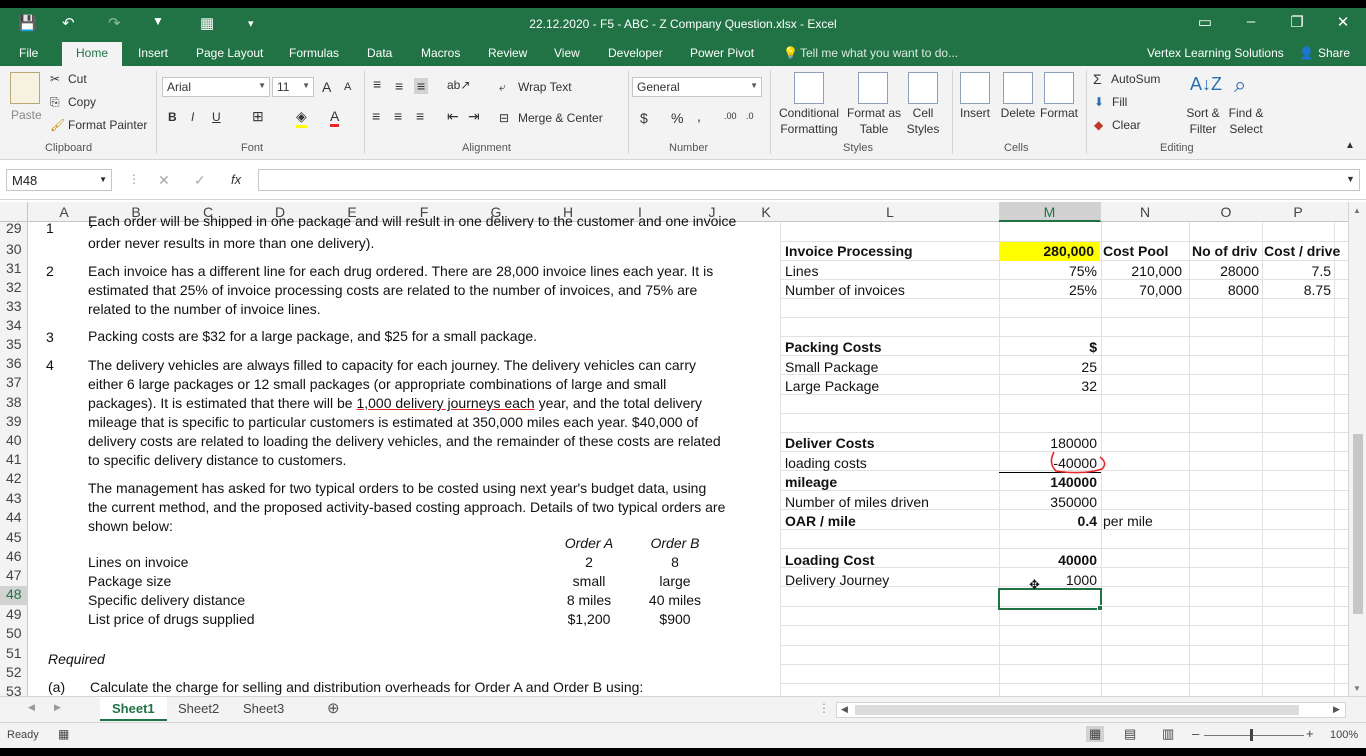 The image size is (1366, 756). I want to click on insert-cells-button: Insert, so click(975, 113).